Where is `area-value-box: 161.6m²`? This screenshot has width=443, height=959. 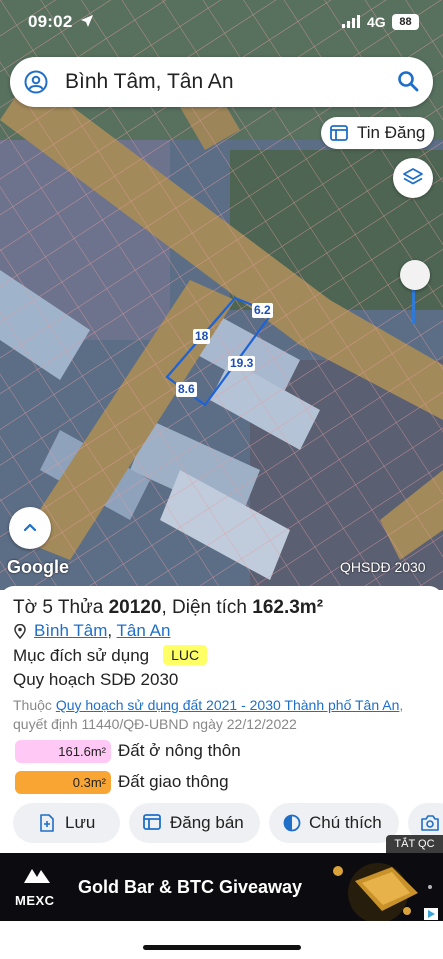 area-value-box: 161.6m² is located at coordinates (63, 751).